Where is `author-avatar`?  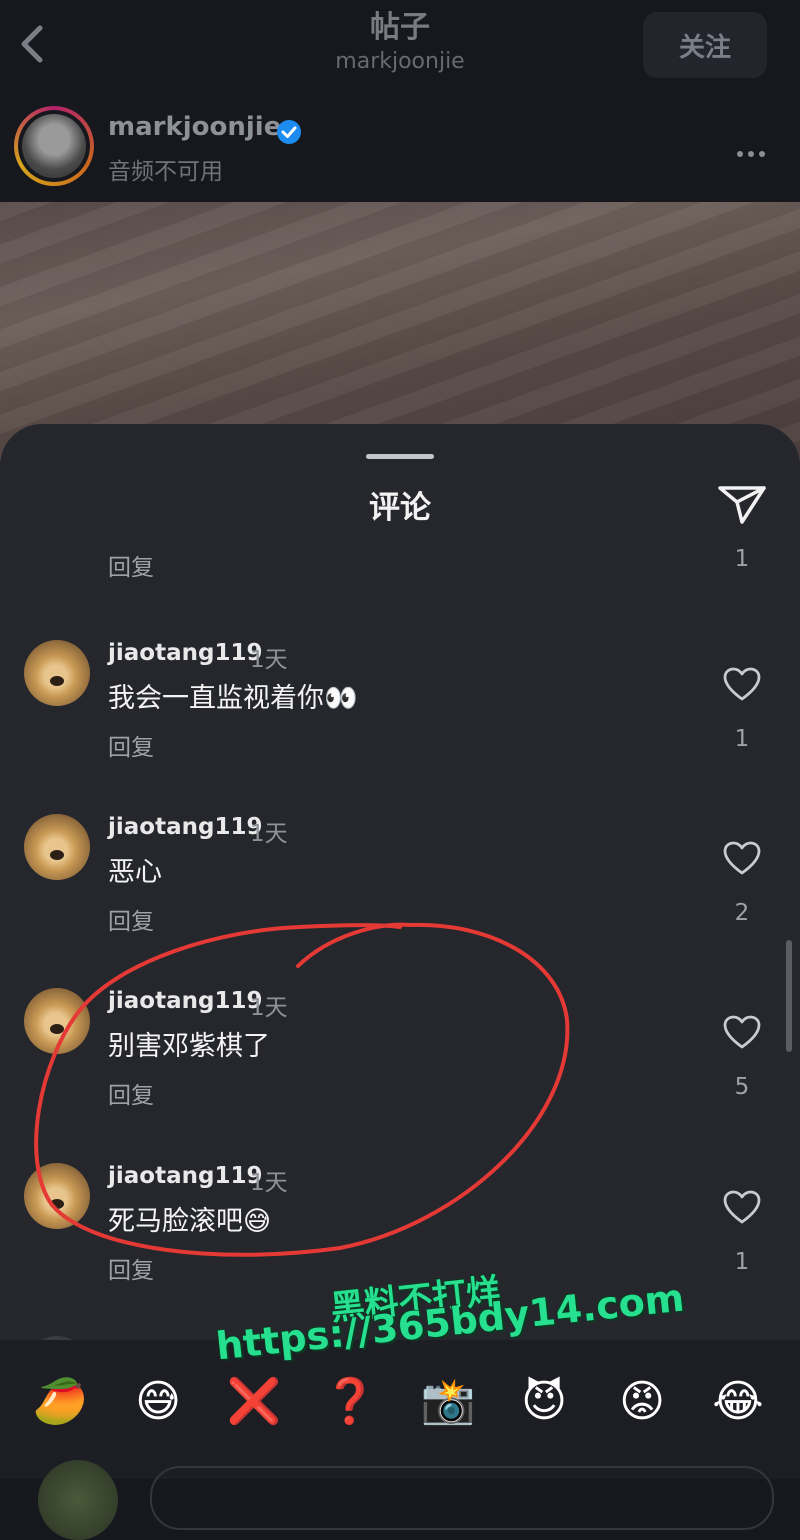 author-avatar is located at coordinates (54, 146).